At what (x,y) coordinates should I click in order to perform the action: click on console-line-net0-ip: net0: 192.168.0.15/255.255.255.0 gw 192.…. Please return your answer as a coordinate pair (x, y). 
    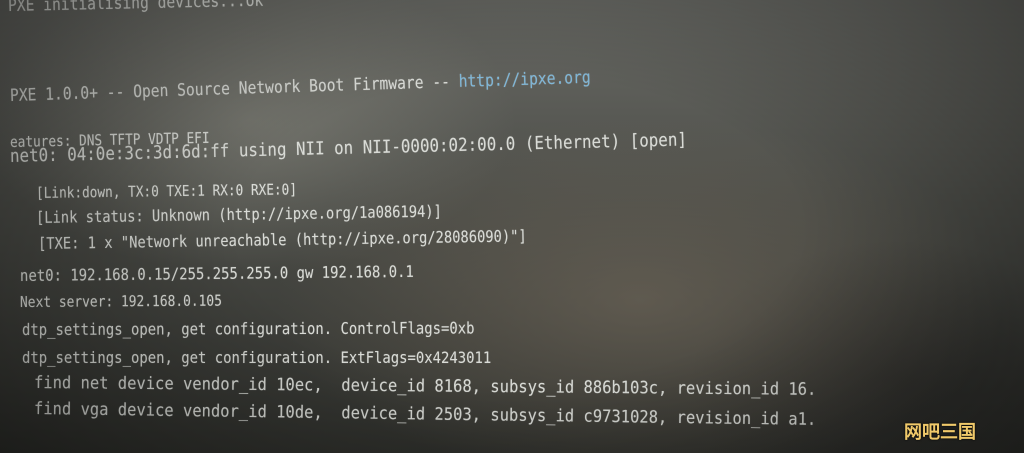
    Looking at the image, I should click on (216, 273).